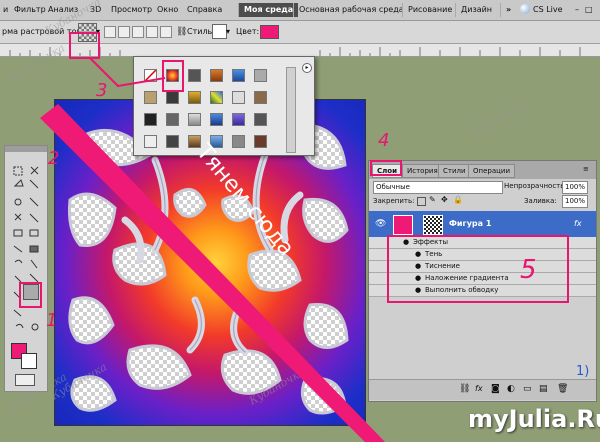 The width and height of the screenshot is (600, 442). What do you see at coordinates (528, 270) in the screenshot?
I see `annotation-number-5: 5` at bounding box center [528, 270].